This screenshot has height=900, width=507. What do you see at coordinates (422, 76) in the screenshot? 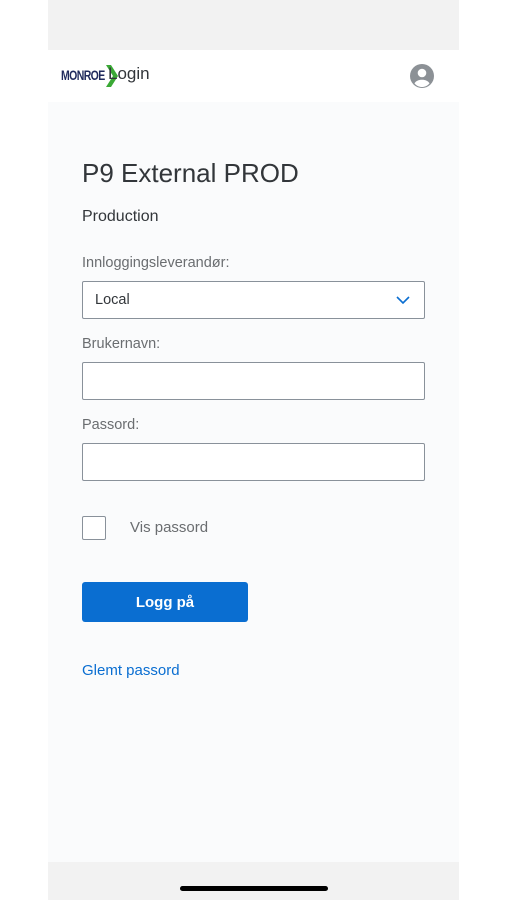
I see `user-avatar-icon` at bounding box center [422, 76].